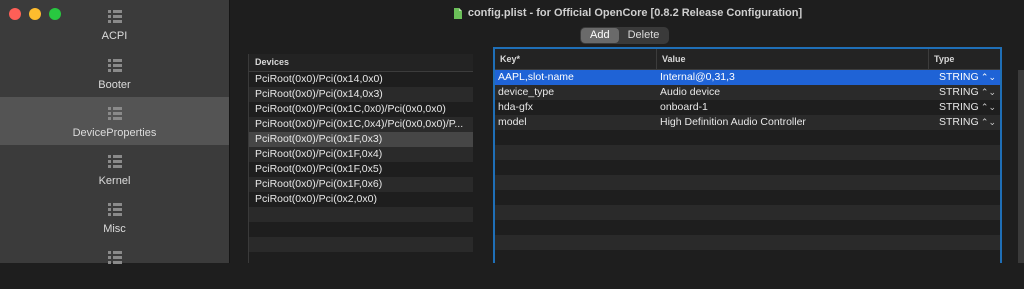  Describe the element at coordinates (114, 85) in the screenshot. I see `sidebar-item-label: Booter` at that location.